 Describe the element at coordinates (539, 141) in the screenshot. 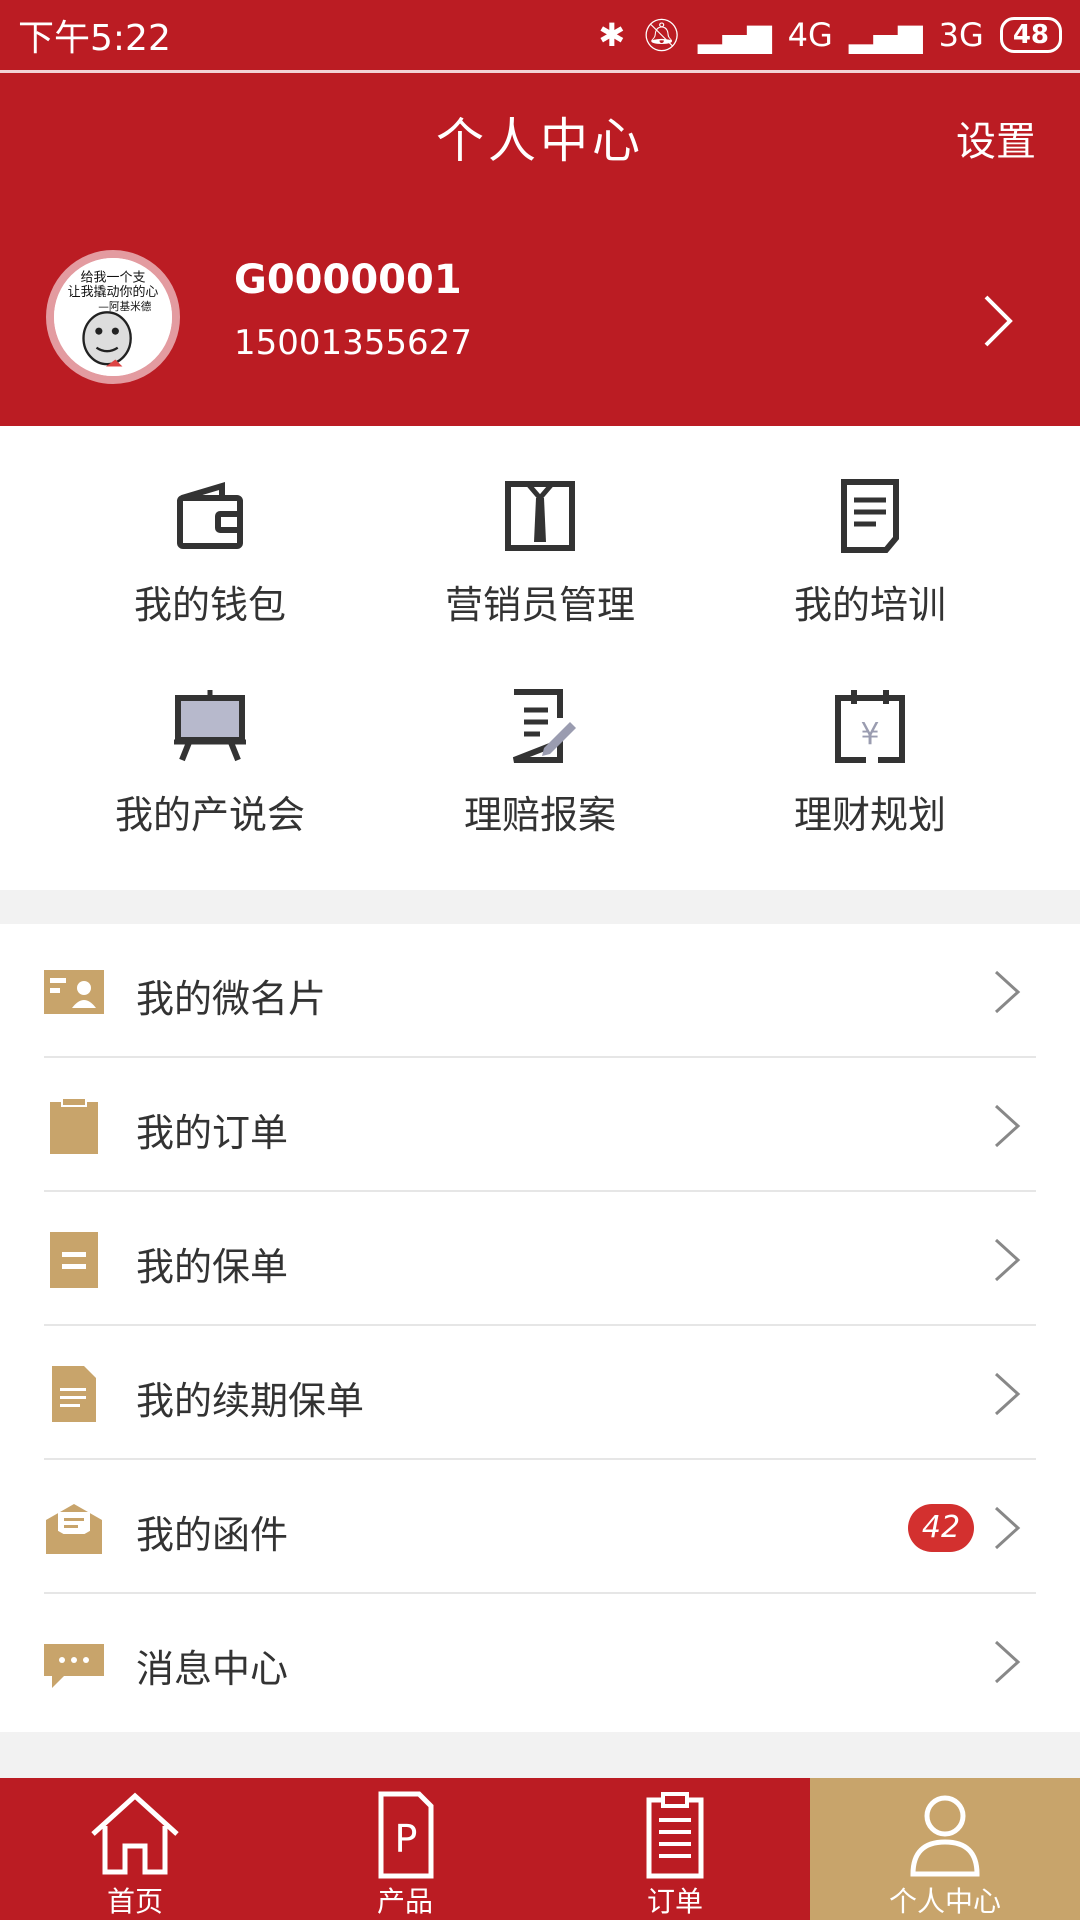

I see `page-title: 个人中心` at that location.